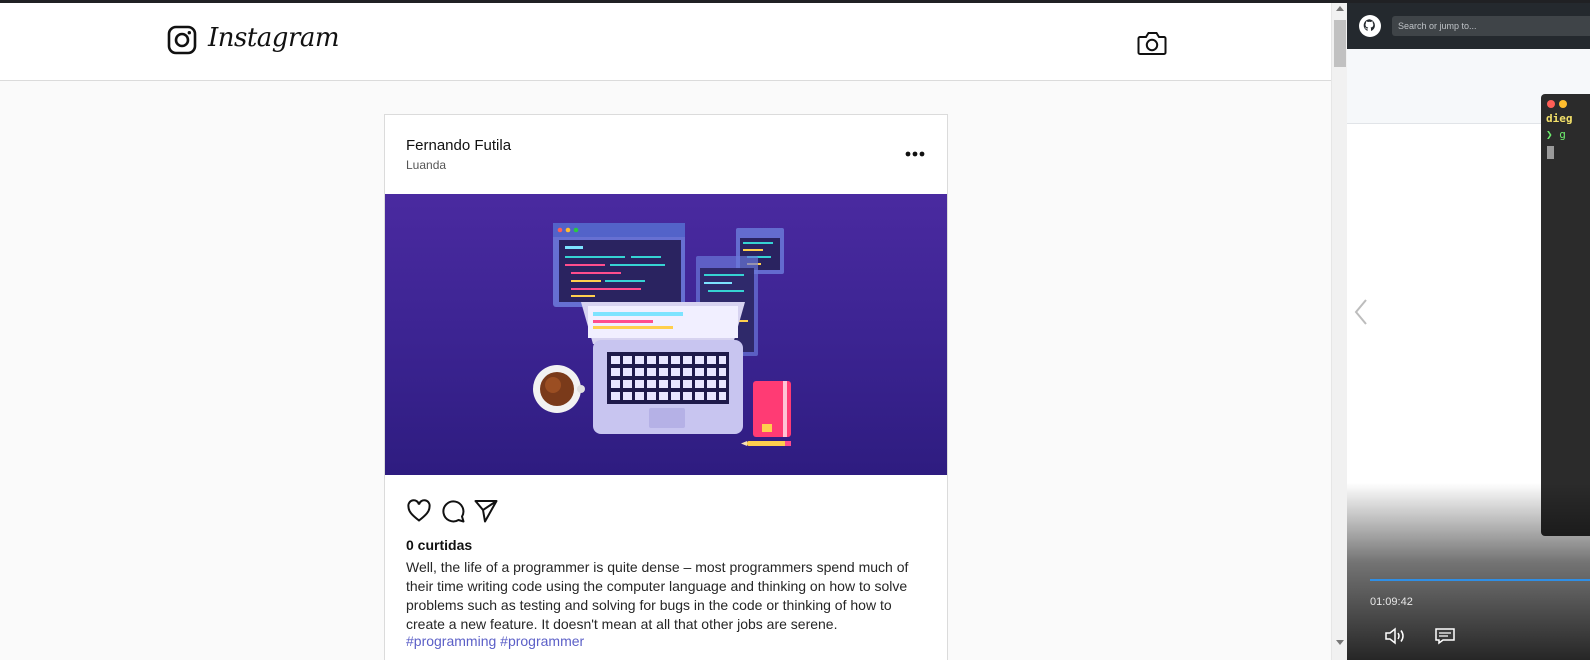 The image size is (1590, 660). I want to click on terminal-window: dieg ❯ g, so click(1565, 315).